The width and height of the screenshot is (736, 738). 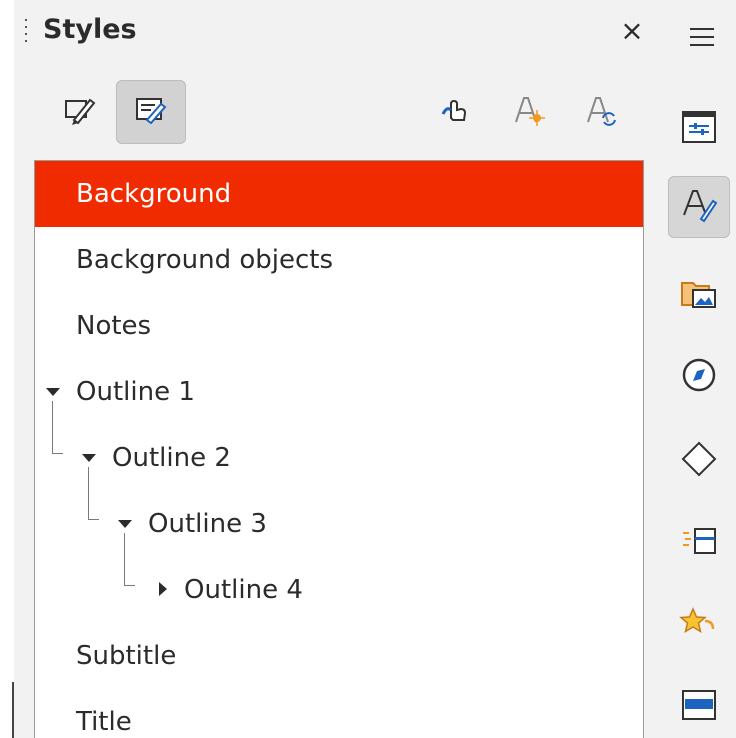 What do you see at coordinates (26, 32) in the screenshot?
I see `panel-grip-icon` at bounding box center [26, 32].